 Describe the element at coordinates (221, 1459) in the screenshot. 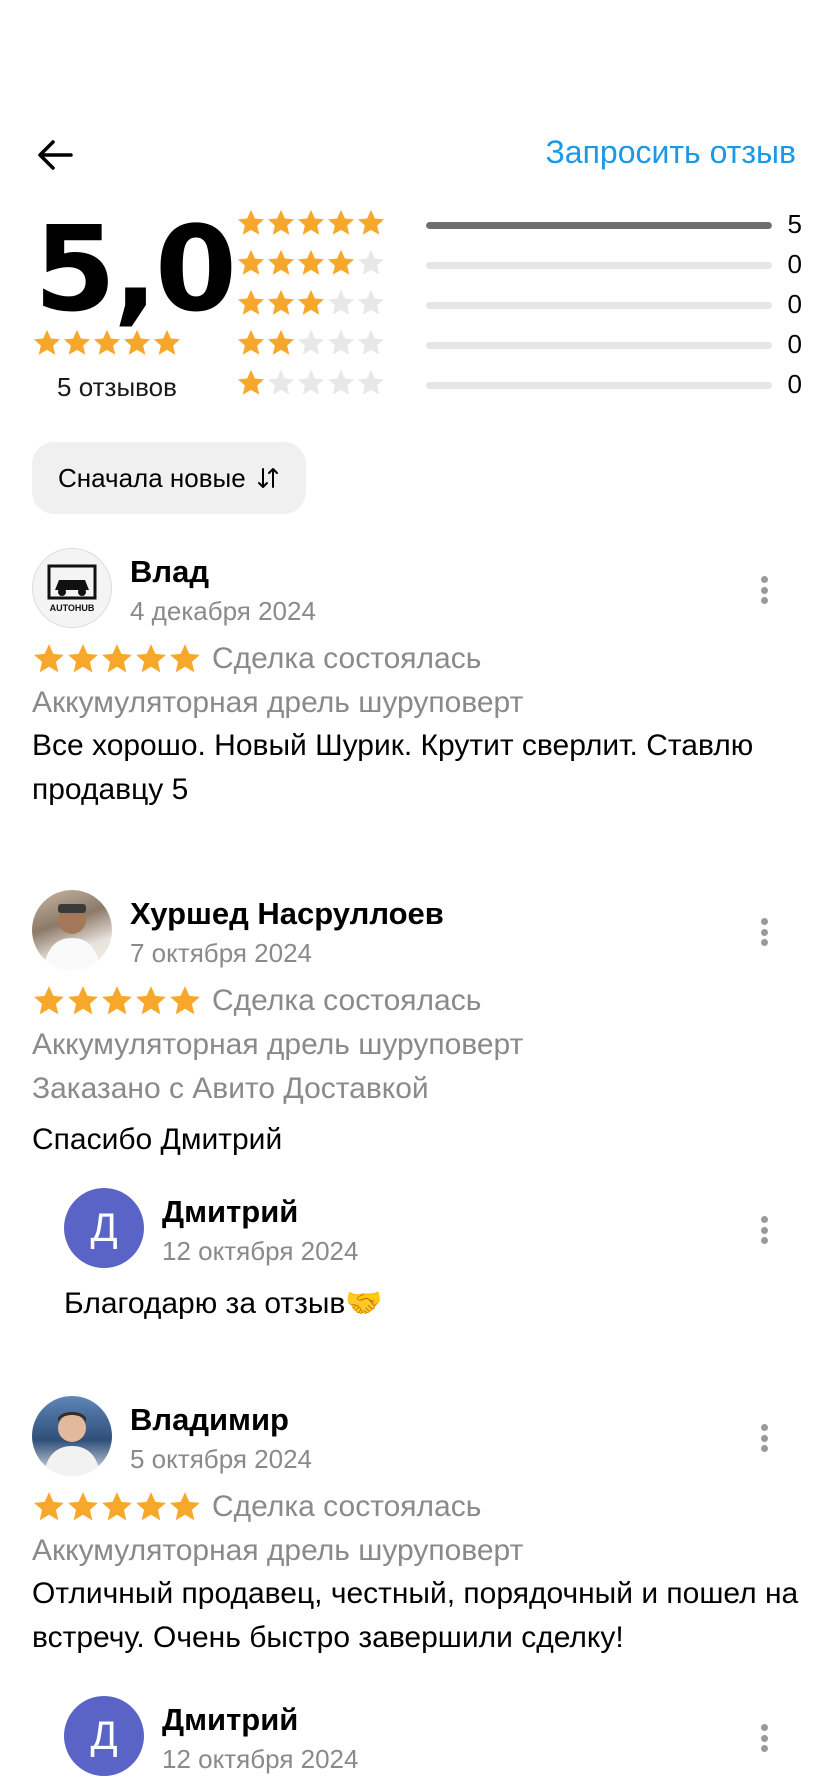

I see `review-date: 5 октября 2024` at that location.